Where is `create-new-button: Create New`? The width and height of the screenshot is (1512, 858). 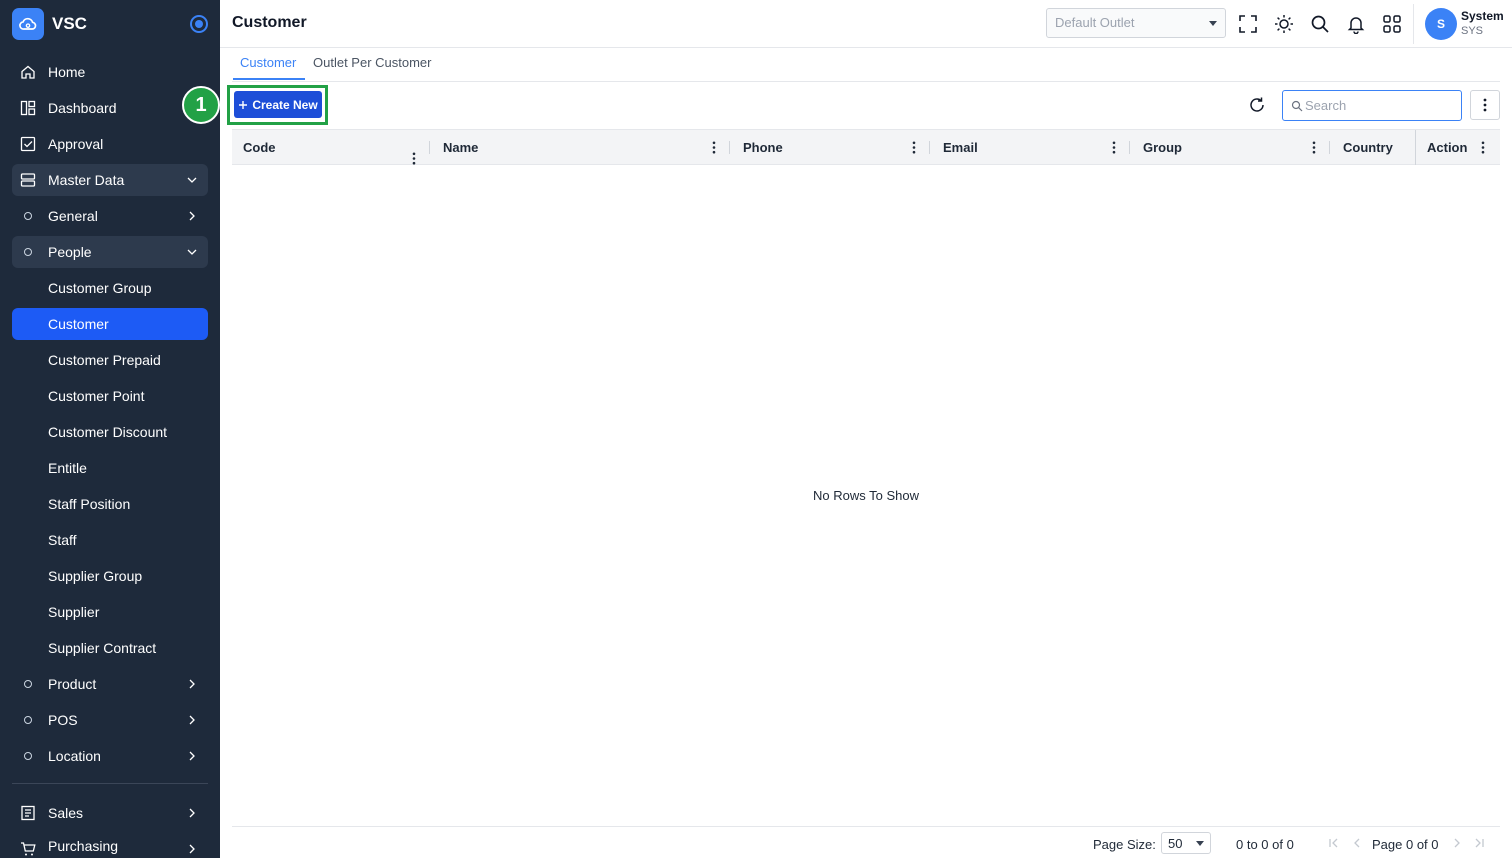 create-new-button: Create New is located at coordinates (278, 104).